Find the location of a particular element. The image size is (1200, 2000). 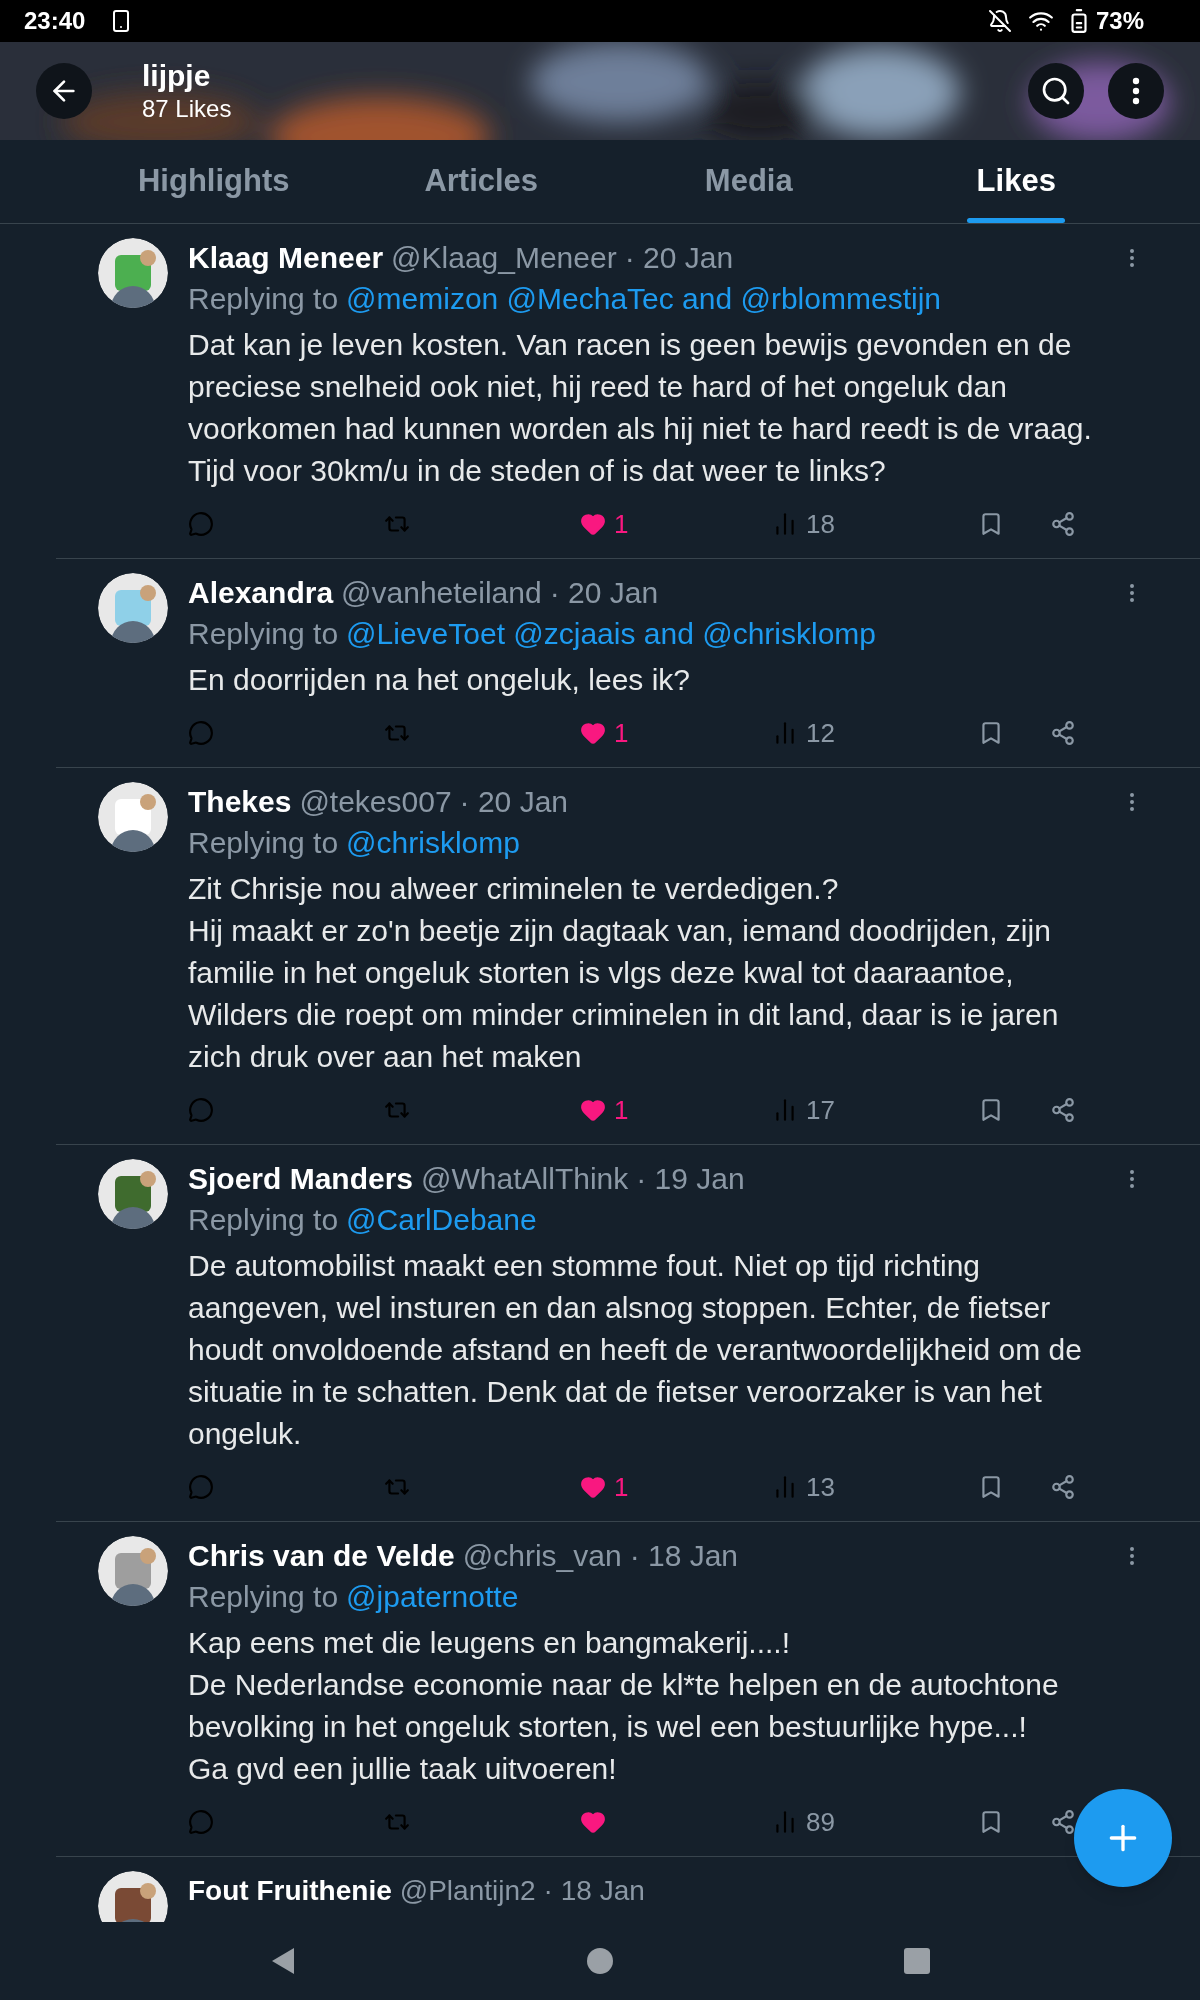

mention-link: @jpaternotte is located at coordinates (432, 1597).